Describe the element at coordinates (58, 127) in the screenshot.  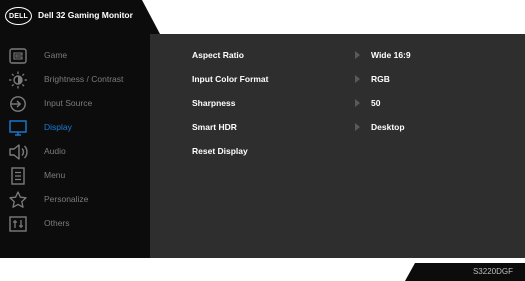
I see `menu-label-display: Display` at that location.